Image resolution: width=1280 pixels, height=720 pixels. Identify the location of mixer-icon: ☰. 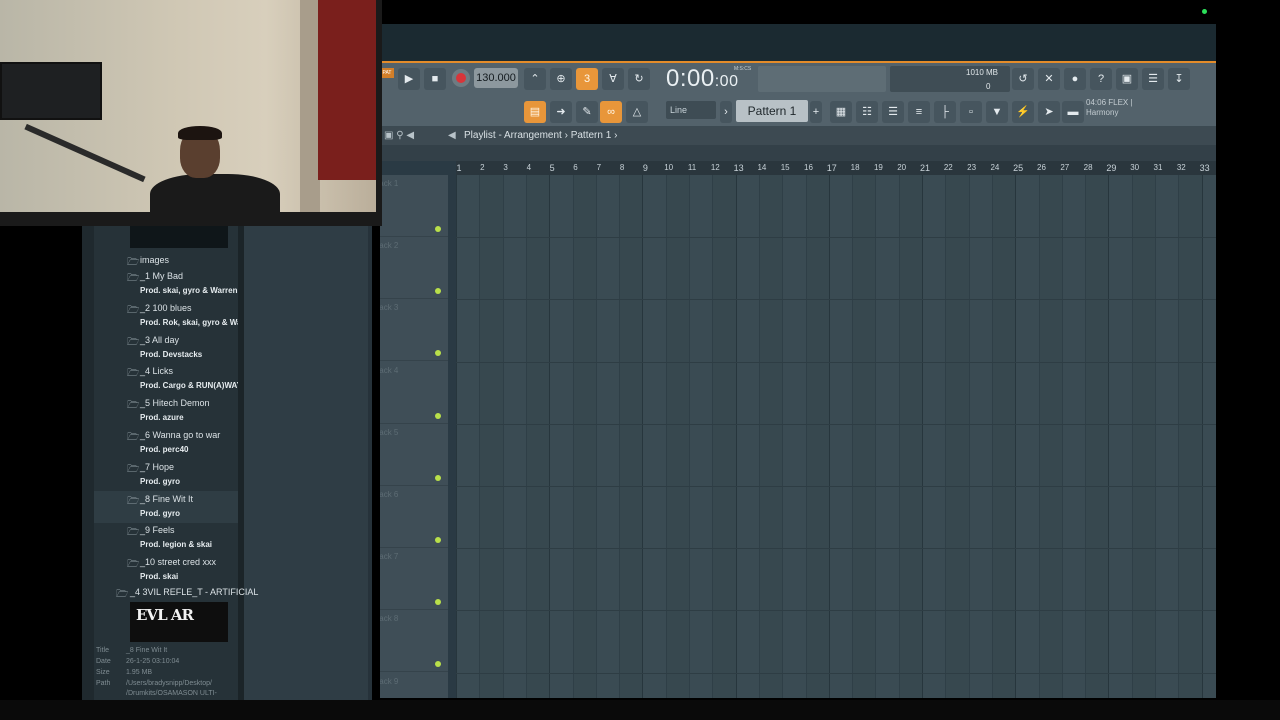
(1153, 79).